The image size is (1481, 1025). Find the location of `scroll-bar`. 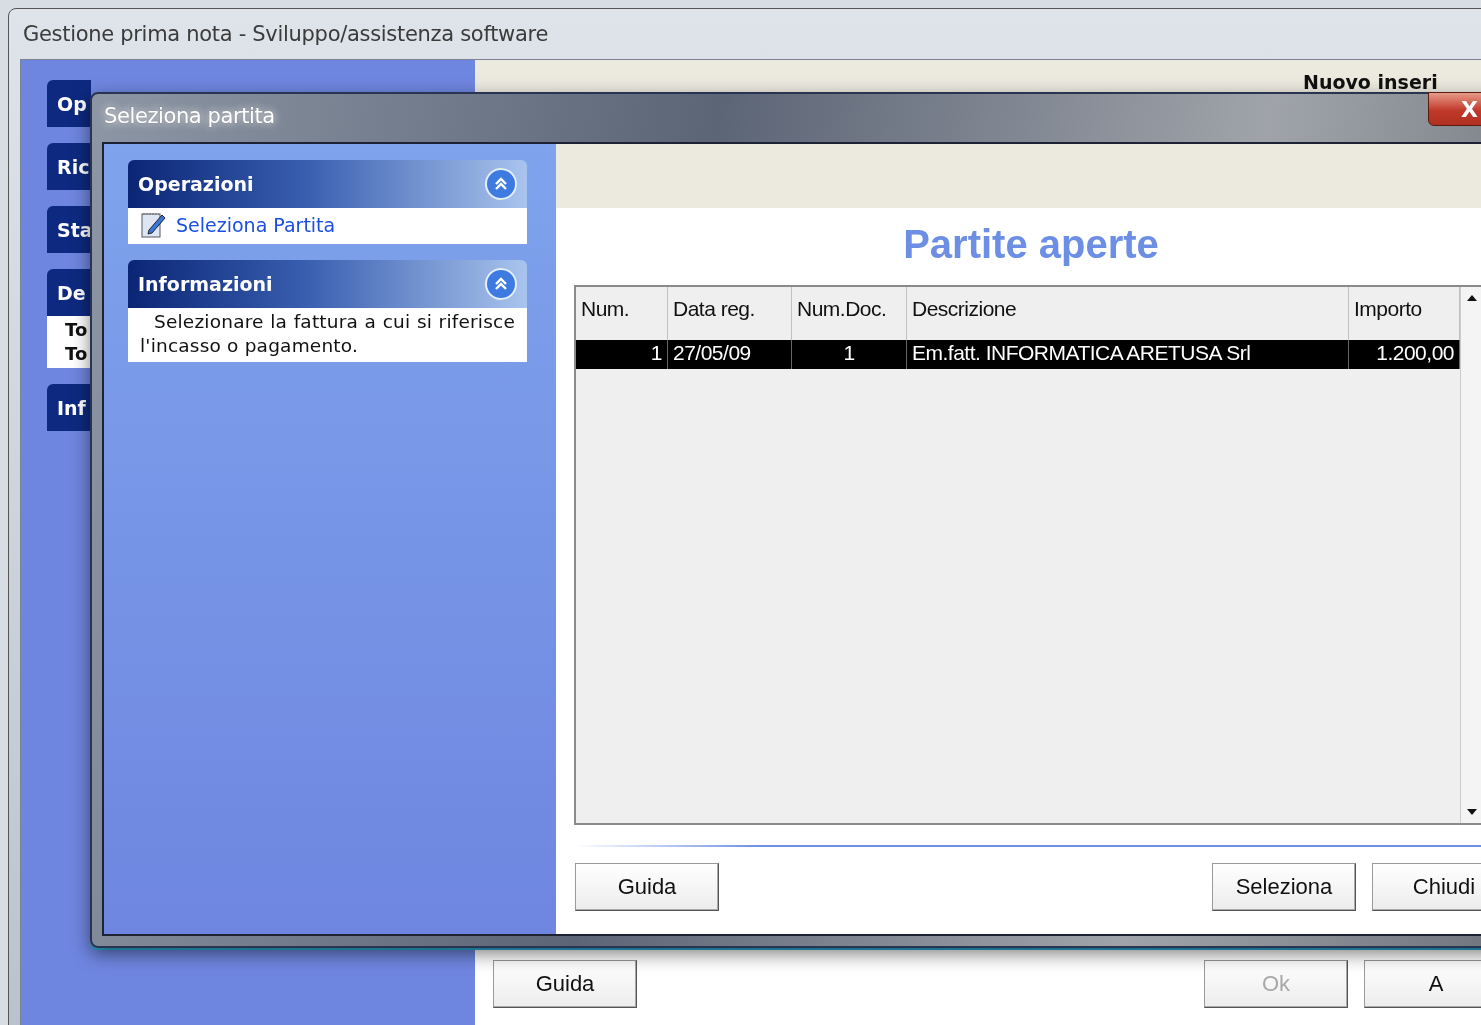

scroll-bar is located at coordinates (1470, 555).